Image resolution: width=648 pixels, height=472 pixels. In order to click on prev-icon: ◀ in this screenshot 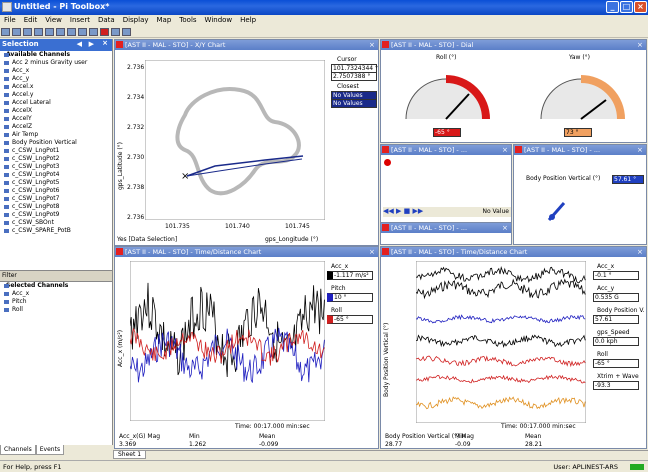, I will do `click(79, 44)`.